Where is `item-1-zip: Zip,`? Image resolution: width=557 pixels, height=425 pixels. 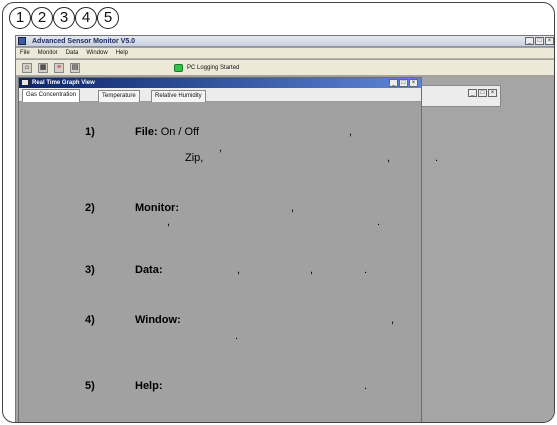
item-1-zip: Zip, is located at coordinates (194, 158).